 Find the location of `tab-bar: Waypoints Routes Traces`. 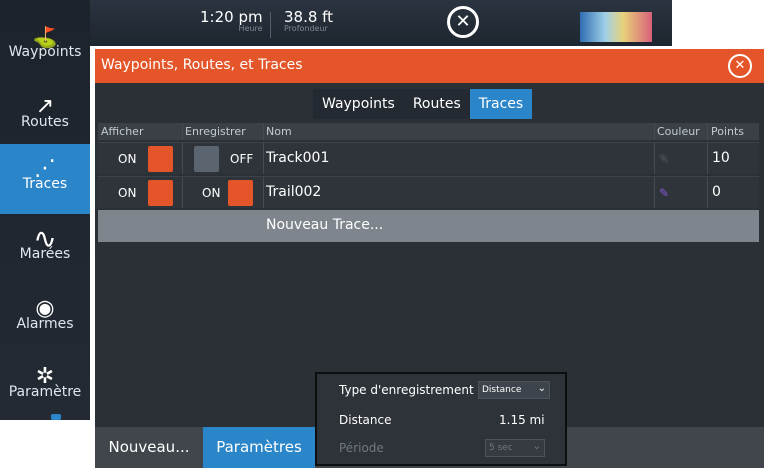

tab-bar: Waypoints Routes Traces is located at coordinates (423, 104).